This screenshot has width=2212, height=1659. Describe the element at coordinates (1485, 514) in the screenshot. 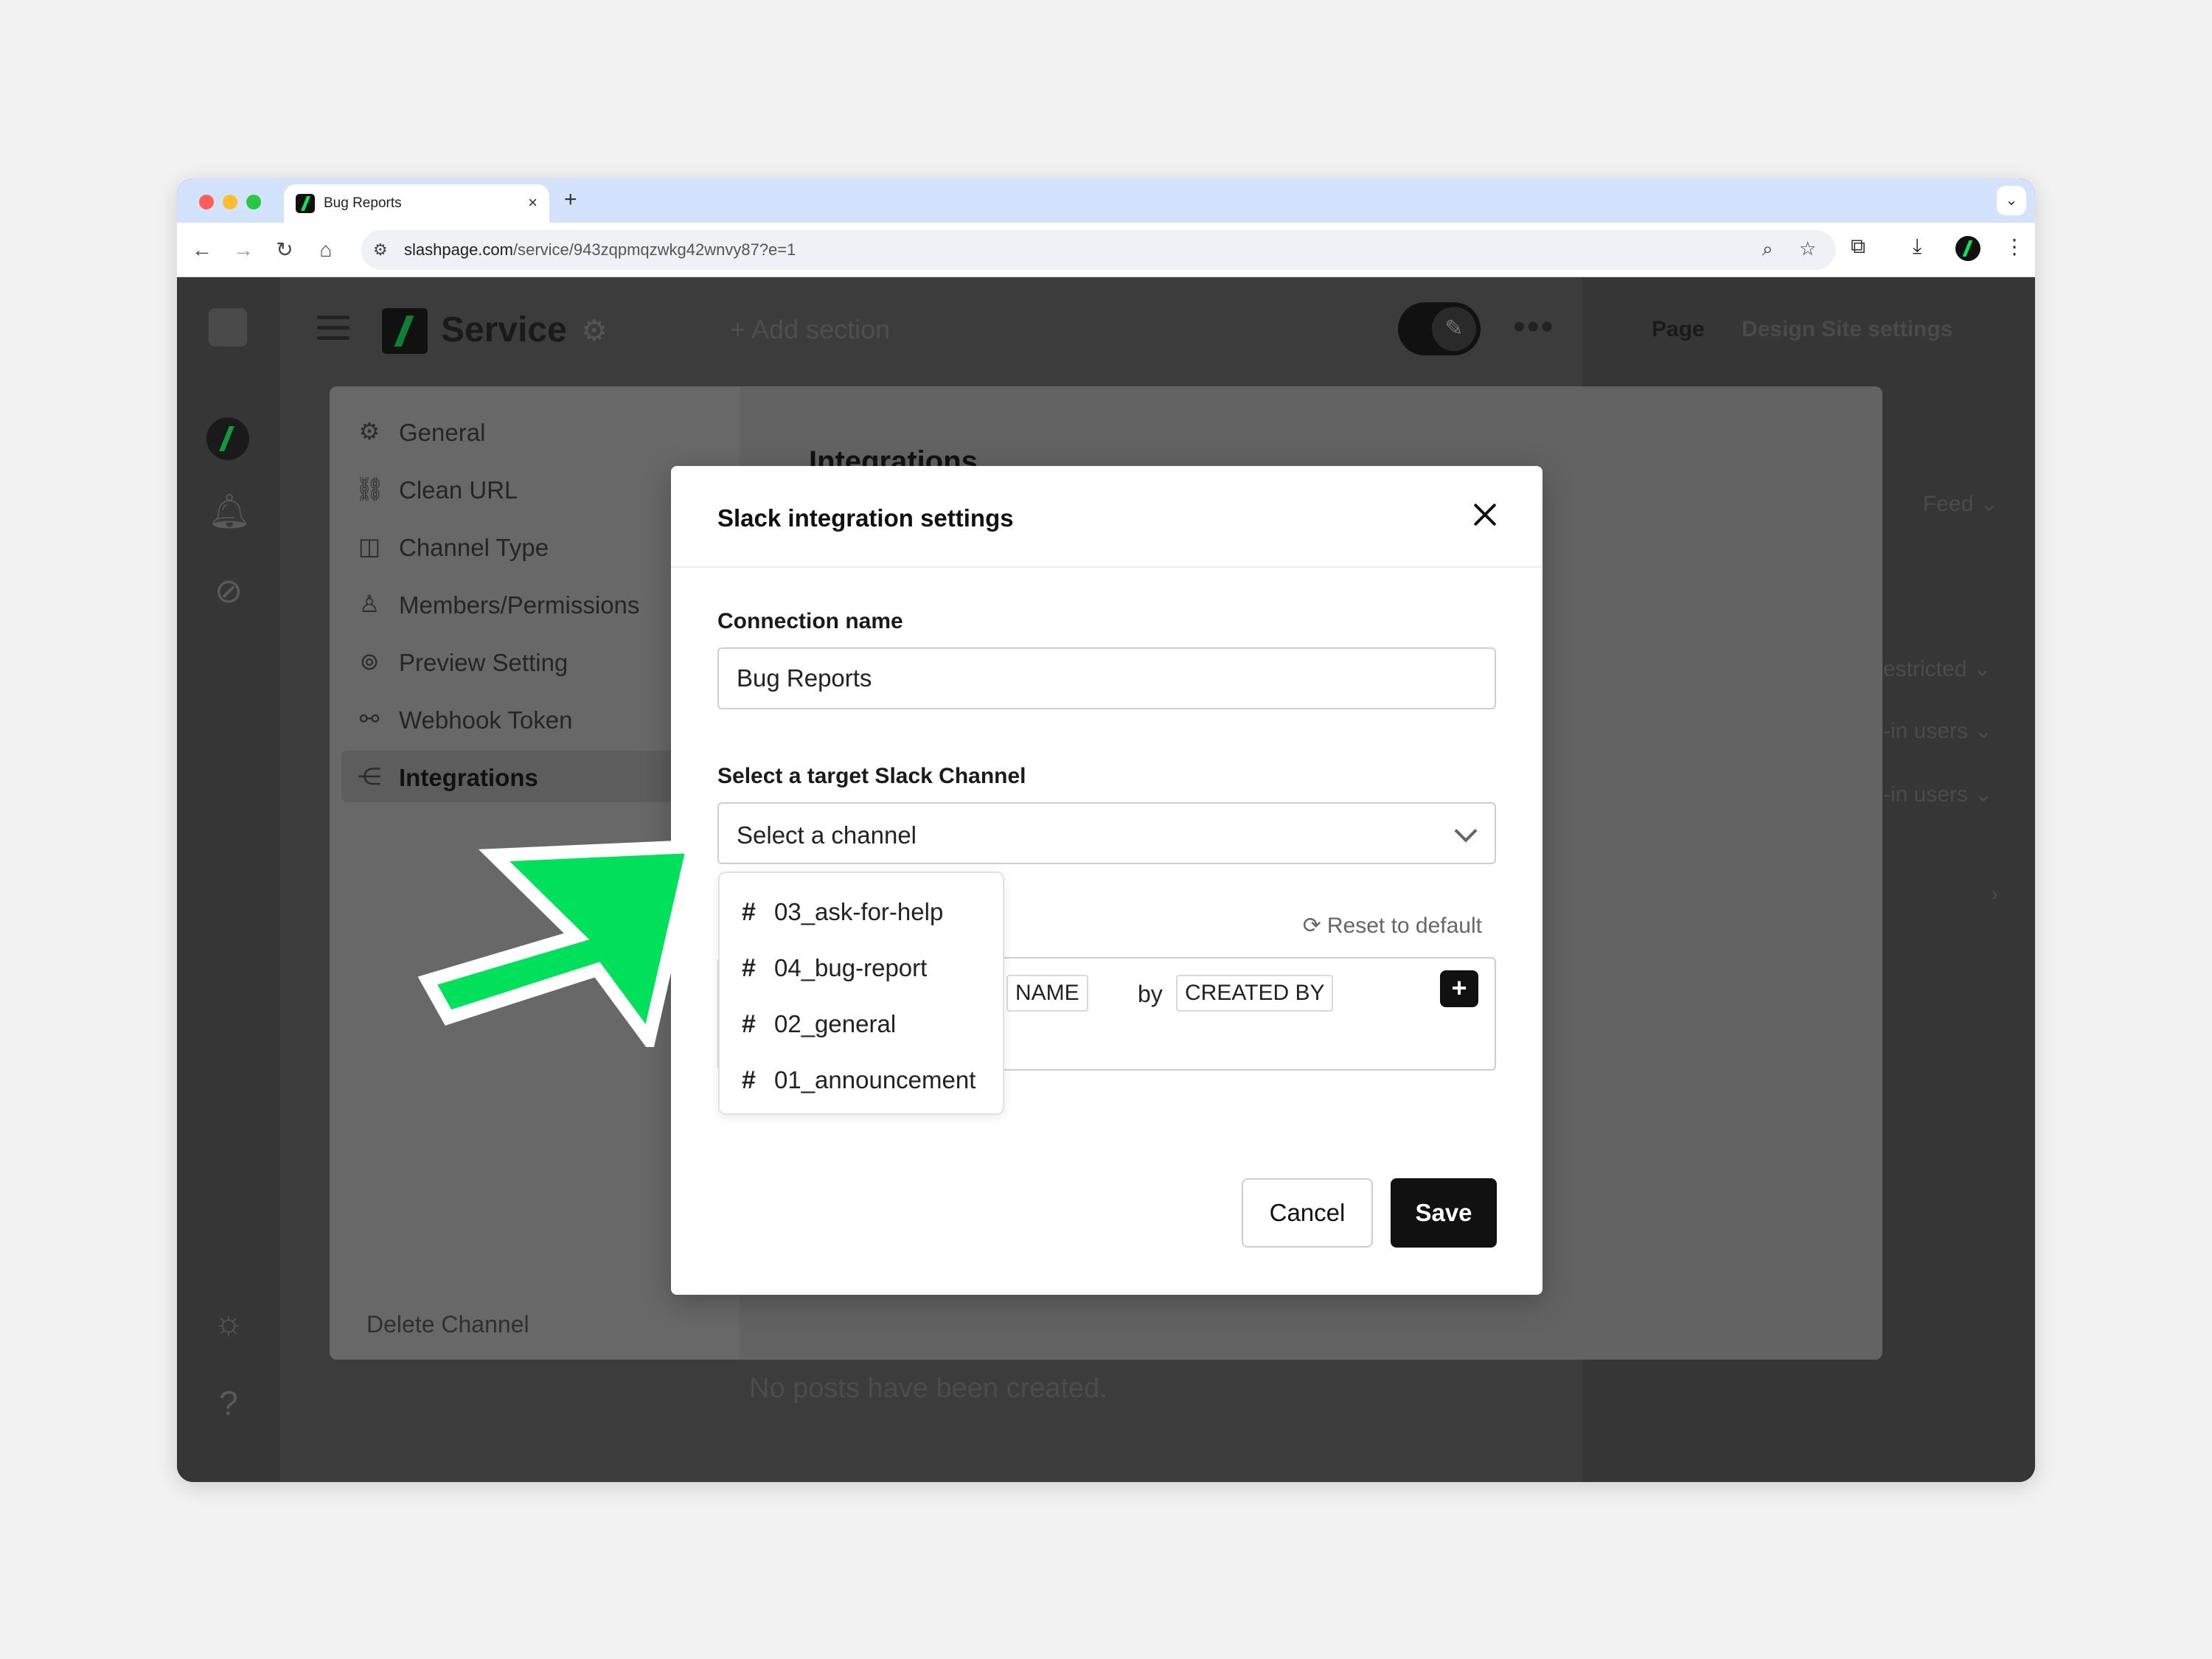

I see `close-icon` at that location.